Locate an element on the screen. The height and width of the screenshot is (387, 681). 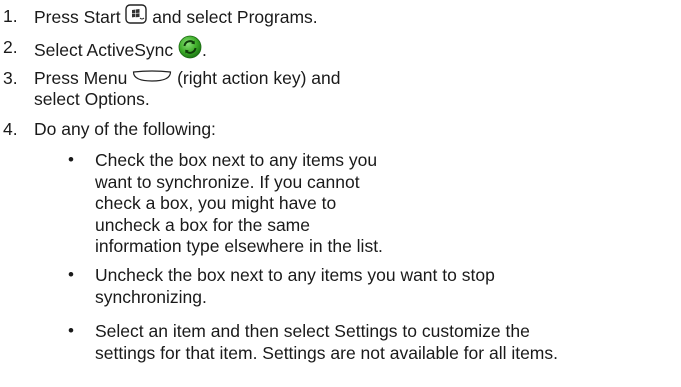
step-number: 2. is located at coordinates (10, 47).